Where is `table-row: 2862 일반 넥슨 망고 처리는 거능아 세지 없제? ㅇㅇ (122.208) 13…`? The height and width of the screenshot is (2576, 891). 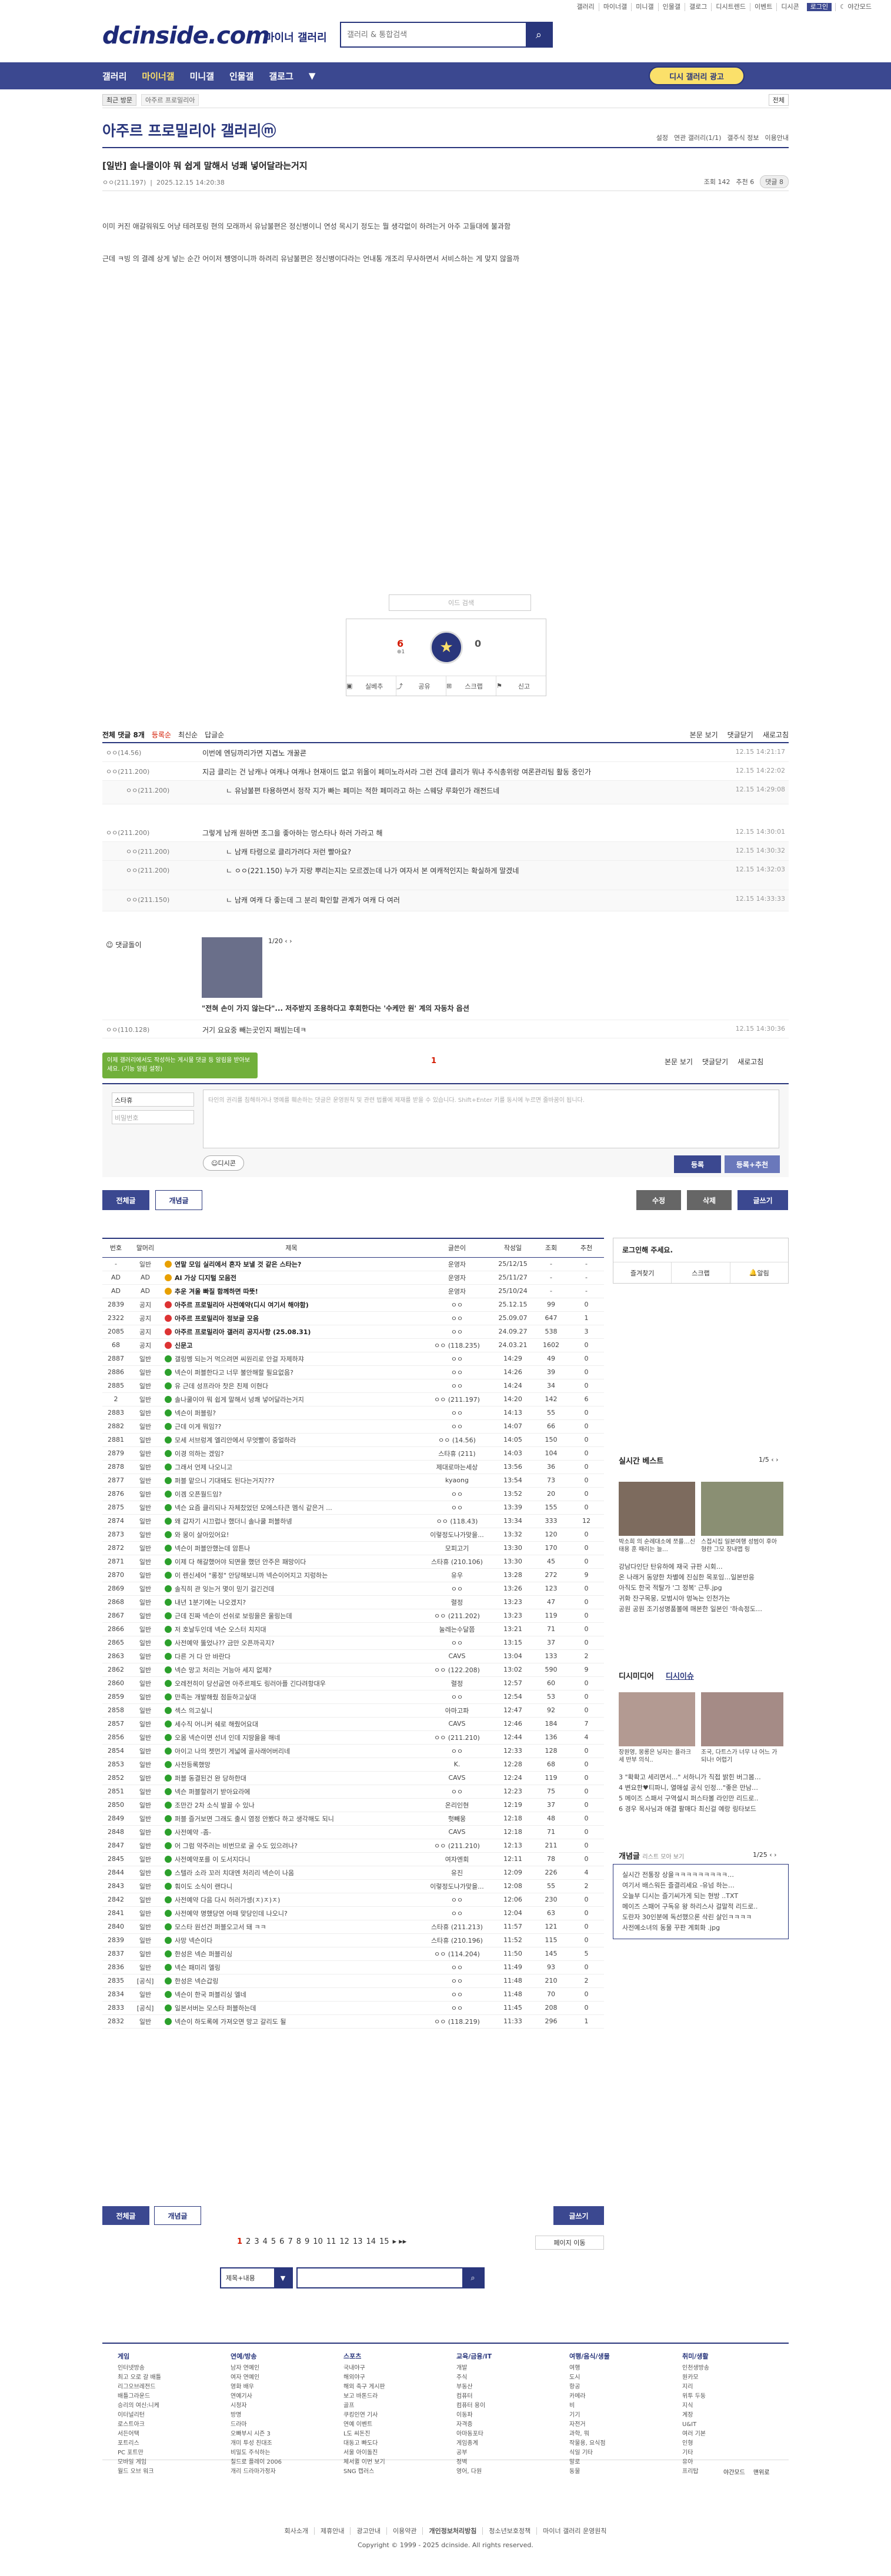
table-row: 2862 일반 넥슨 망고 처리는 거능아 세지 없제? ㅇㅇ (122.208) 13… is located at coordinates (353, 1670).